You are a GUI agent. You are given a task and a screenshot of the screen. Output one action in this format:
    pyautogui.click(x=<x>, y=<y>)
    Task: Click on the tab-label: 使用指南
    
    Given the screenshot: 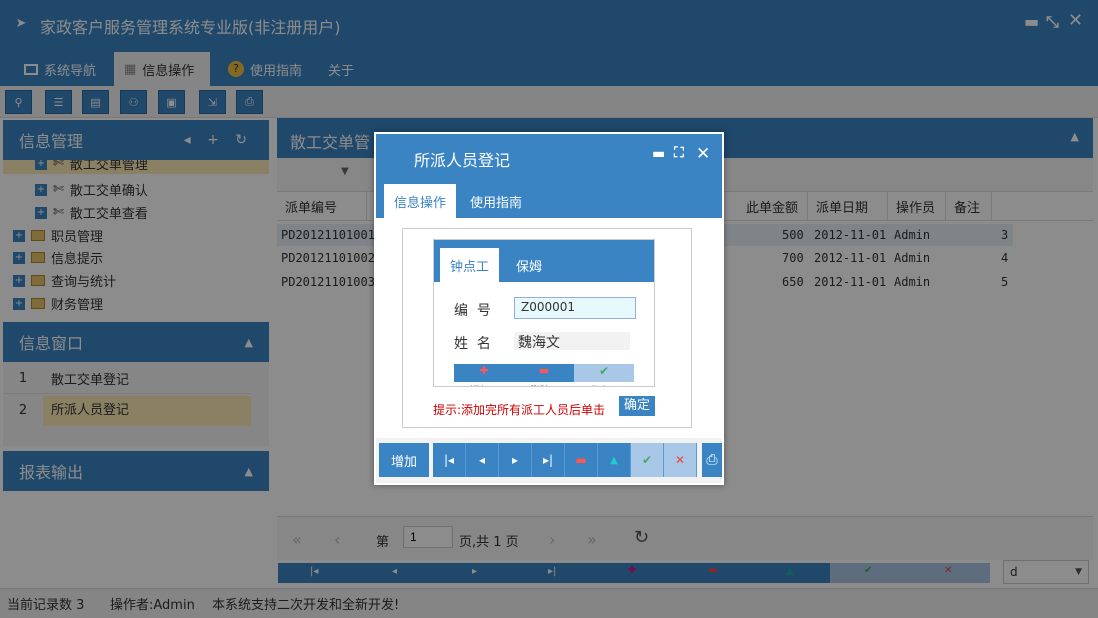 What is the action you would take?
    pyautogui.click(x=496, y=203)
    